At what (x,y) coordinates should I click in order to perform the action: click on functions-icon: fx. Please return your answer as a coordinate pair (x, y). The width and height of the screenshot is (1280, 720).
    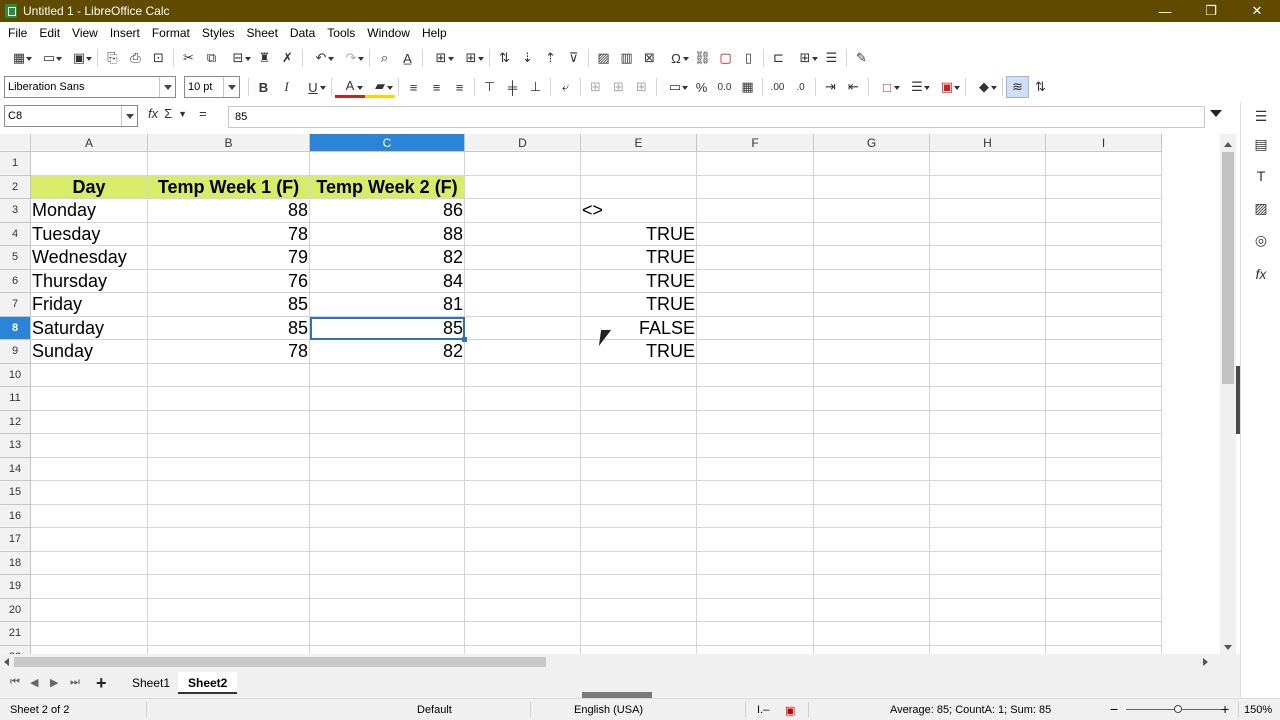
    Looking at the image, I should click on (1261, 274).